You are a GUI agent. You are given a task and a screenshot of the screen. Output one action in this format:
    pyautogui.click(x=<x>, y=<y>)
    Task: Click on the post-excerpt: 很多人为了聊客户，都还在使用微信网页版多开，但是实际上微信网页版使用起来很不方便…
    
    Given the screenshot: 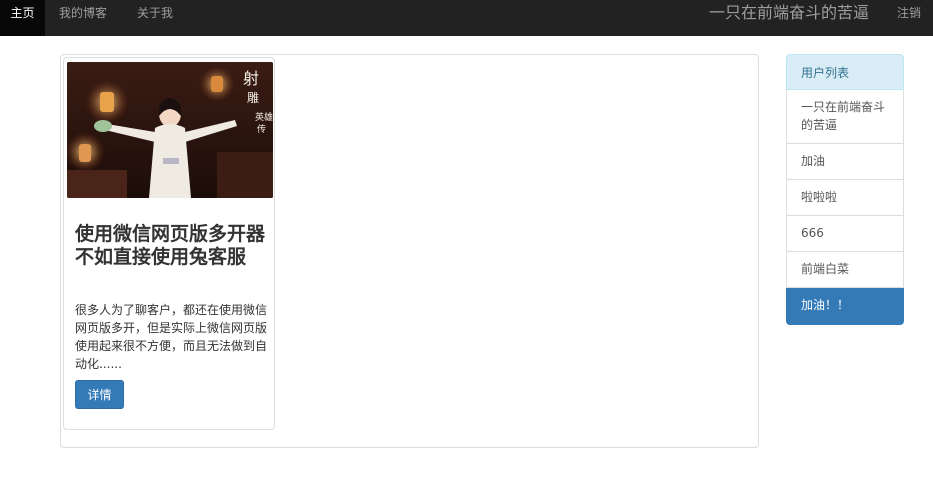 What is the action you would take?
    pyautogui.click(x=171, y=337)
    